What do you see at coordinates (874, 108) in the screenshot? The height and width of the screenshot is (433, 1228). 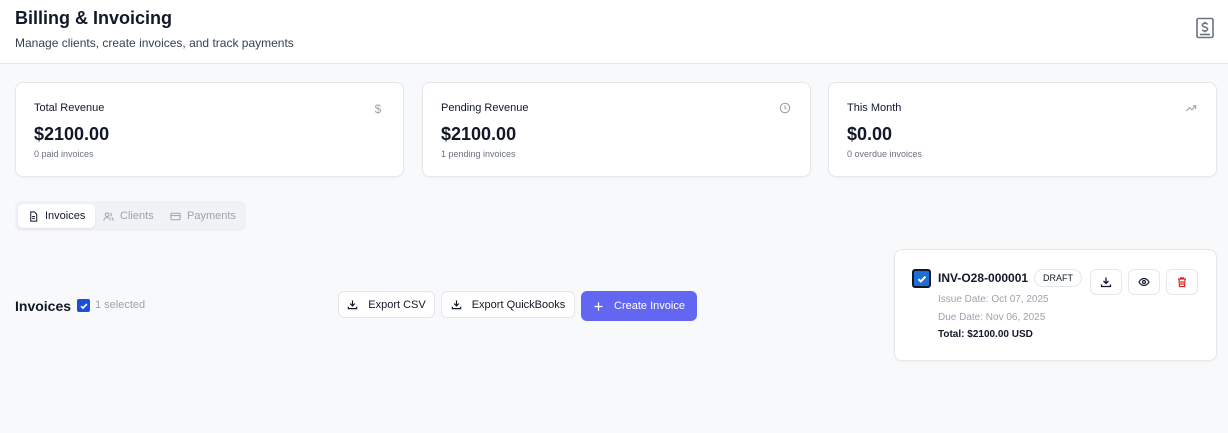 I see `stat-label: This Month` at bounding box center [874, 108].